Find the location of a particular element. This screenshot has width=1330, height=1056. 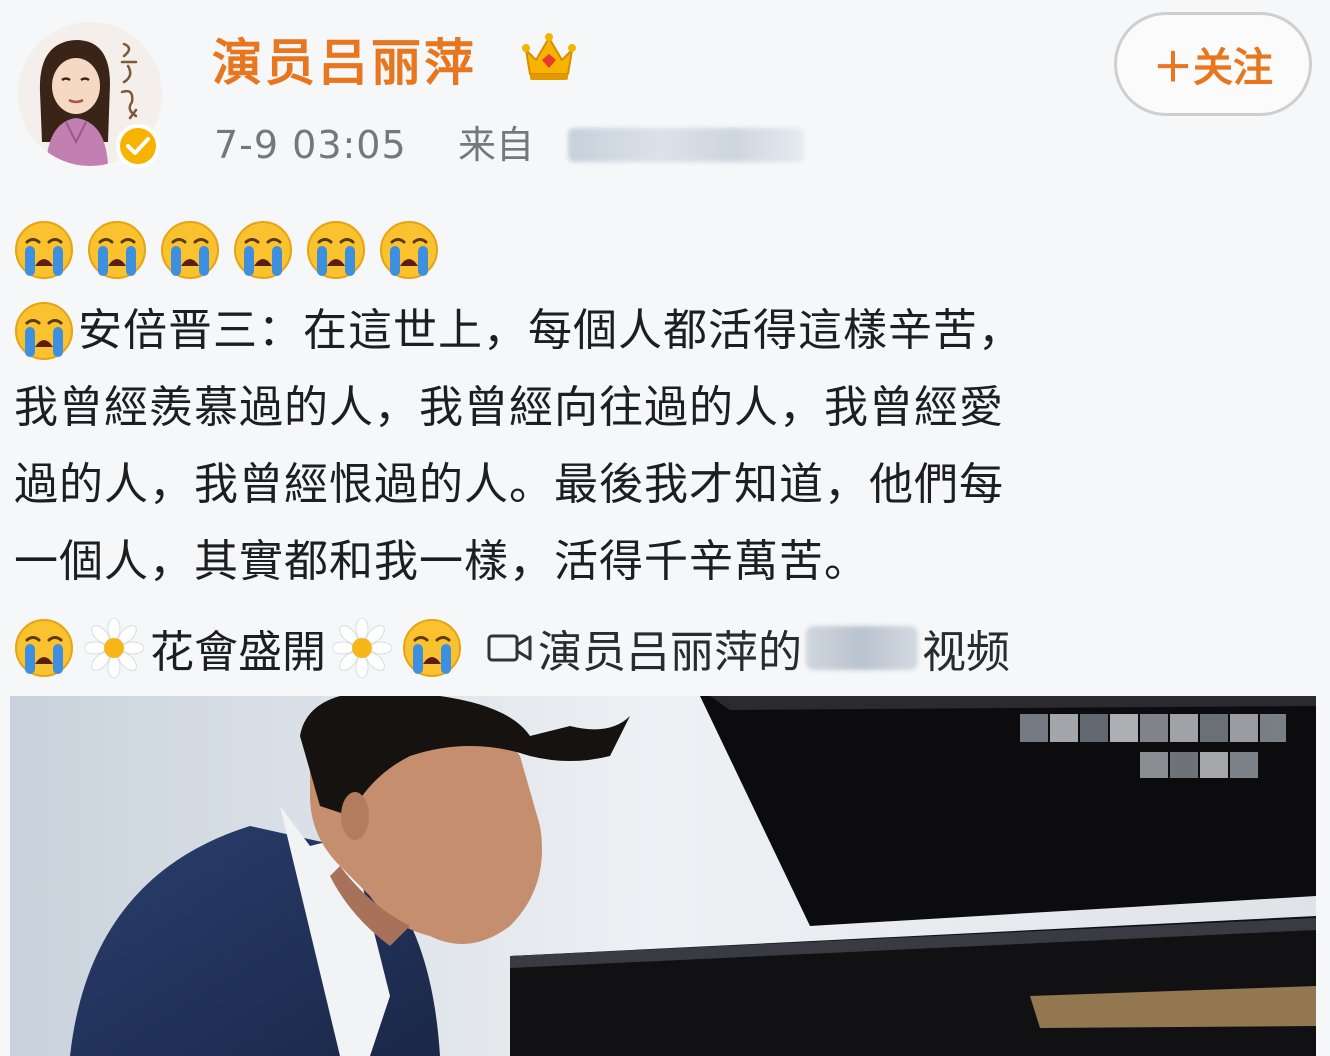

post-source-label: 来自 is located at coordinates (496, 145).